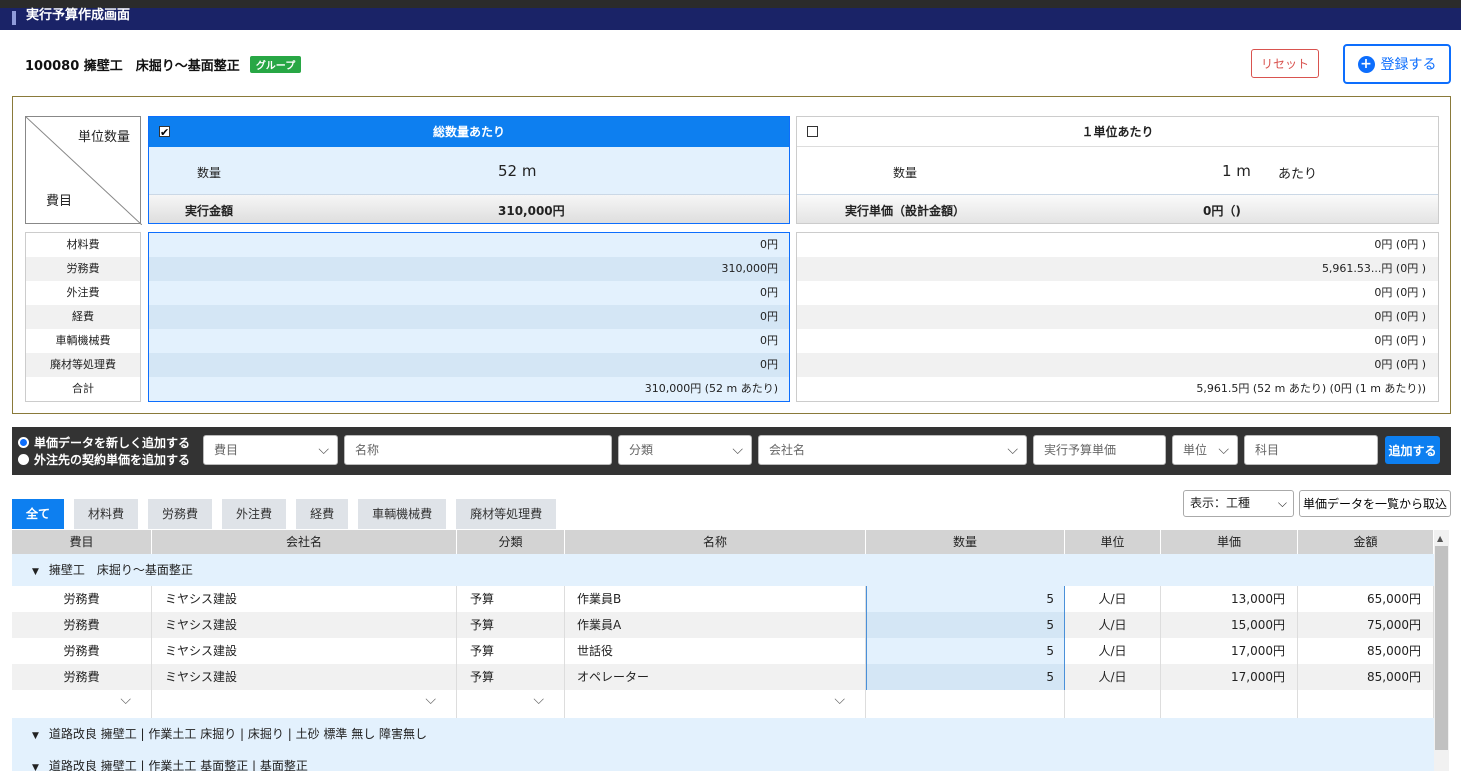 This screenshot has width=1461, height=771. Describe the element at coordinates (469, 170) in the screenshot. I see `total-quantity-panel: 総数量あたり 数量 52 m 実行金額 310,000円` at that location.